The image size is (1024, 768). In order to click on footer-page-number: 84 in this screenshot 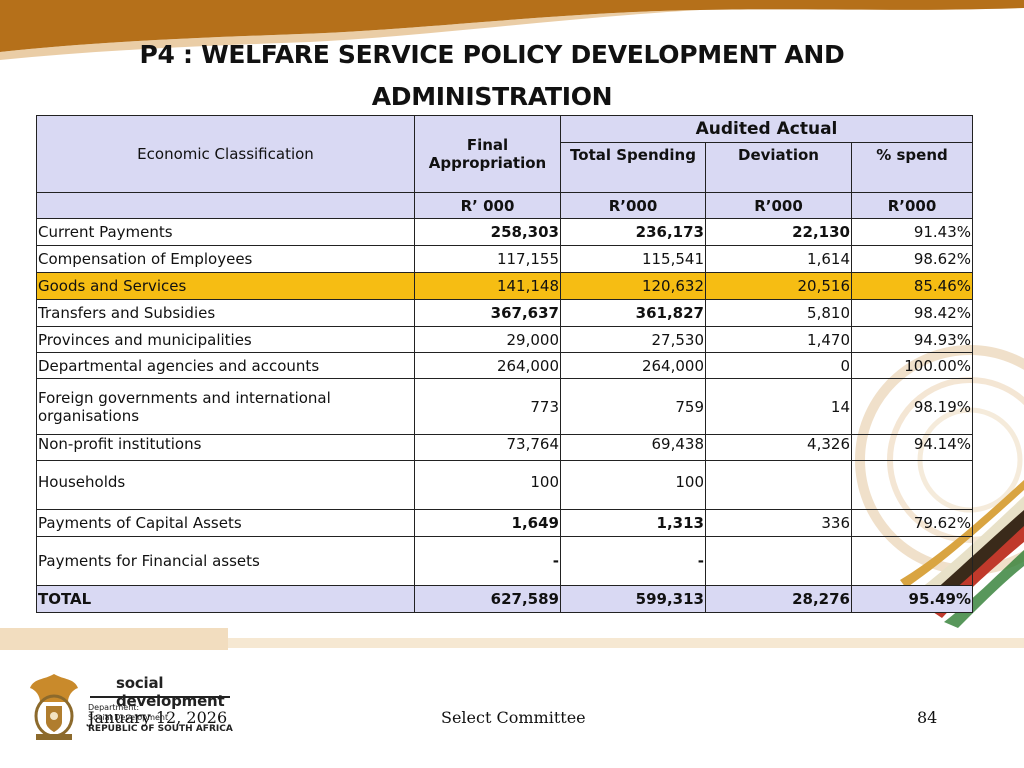, I will do `click(927, 717)`.